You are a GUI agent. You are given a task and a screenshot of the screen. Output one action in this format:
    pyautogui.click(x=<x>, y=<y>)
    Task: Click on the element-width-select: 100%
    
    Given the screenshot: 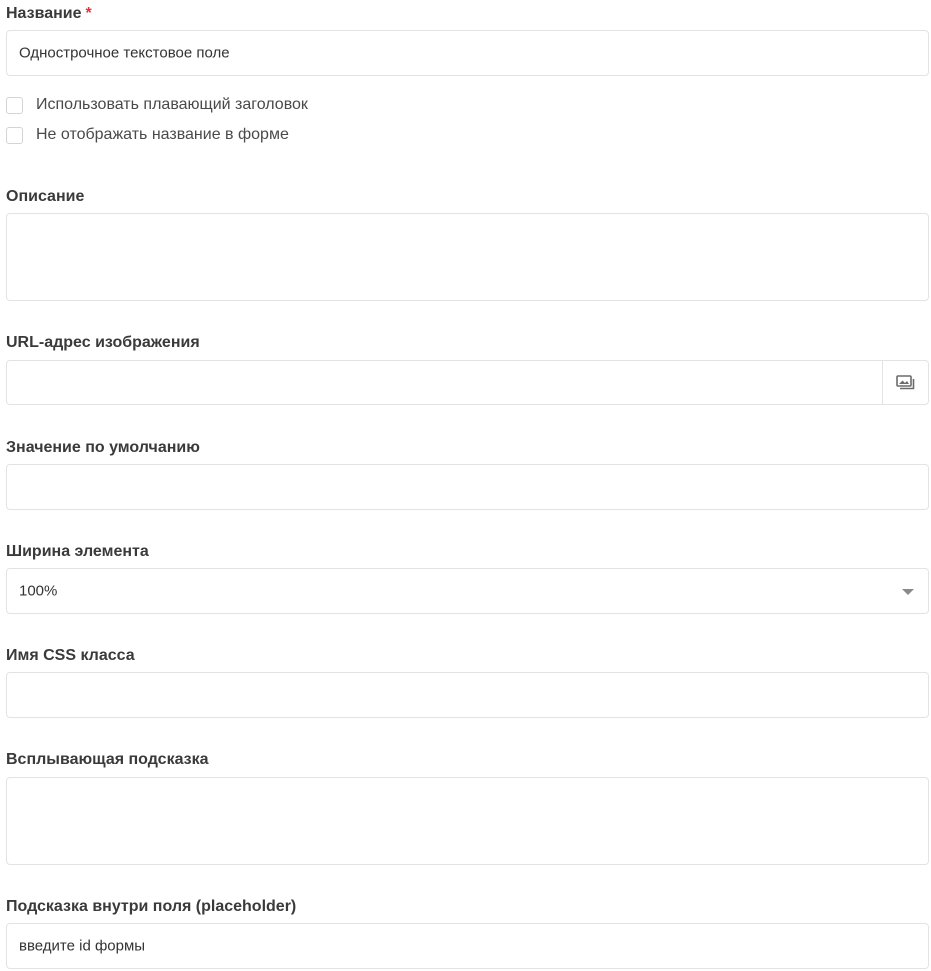 What is the action you would take?
    pyautogui.click(x=467, y=591)
    